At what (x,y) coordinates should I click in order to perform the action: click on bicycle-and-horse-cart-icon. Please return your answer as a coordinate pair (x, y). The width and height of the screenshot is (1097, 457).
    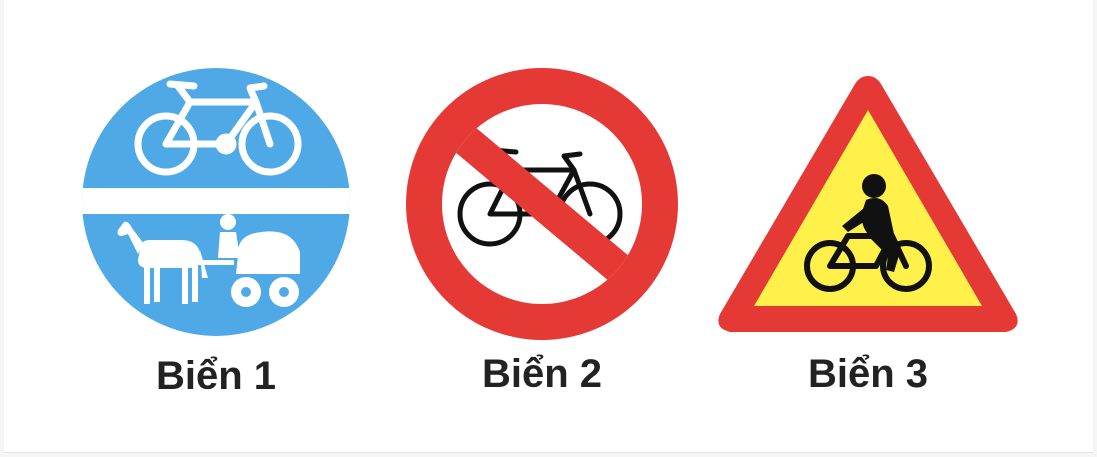
    Looking at the image, I should click on (216, 202).